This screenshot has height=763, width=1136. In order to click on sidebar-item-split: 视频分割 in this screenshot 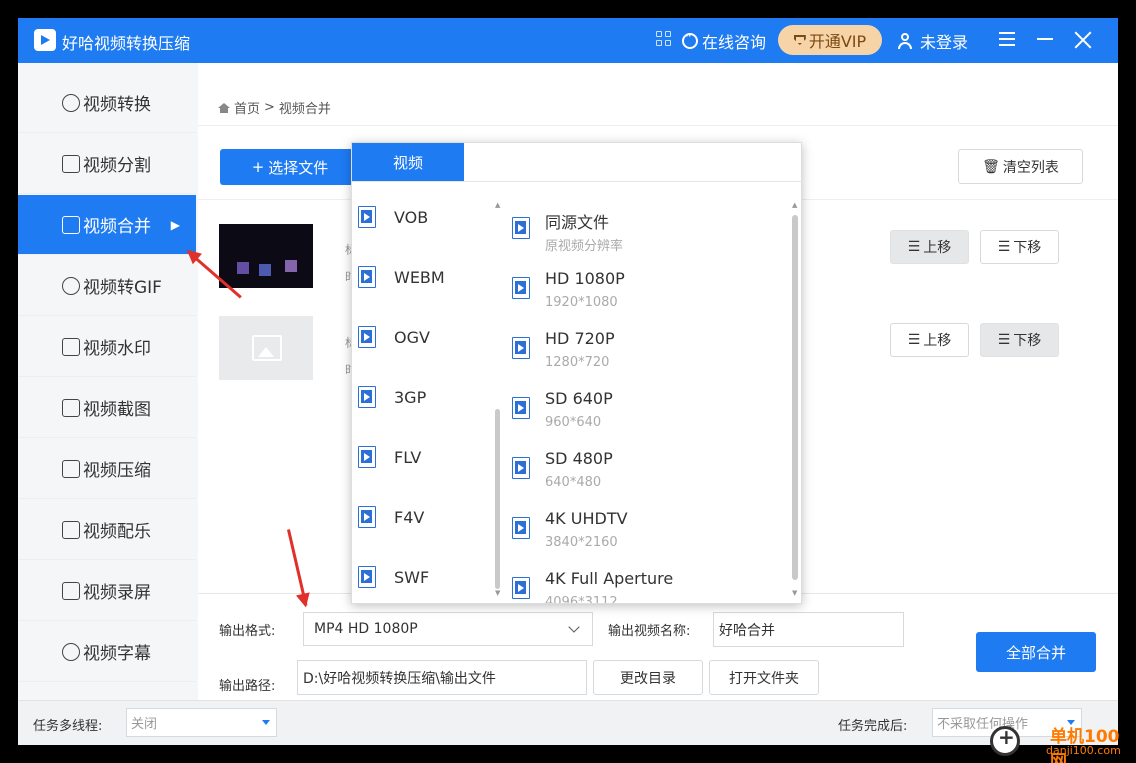, I will do `click(107, 164)`.